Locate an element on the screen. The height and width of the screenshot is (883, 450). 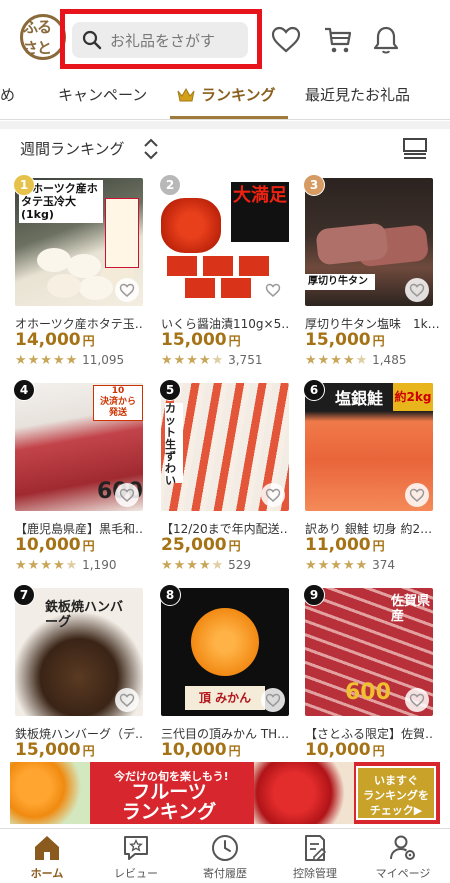
review-count: 1,485 is located at coordinates (389, 360).